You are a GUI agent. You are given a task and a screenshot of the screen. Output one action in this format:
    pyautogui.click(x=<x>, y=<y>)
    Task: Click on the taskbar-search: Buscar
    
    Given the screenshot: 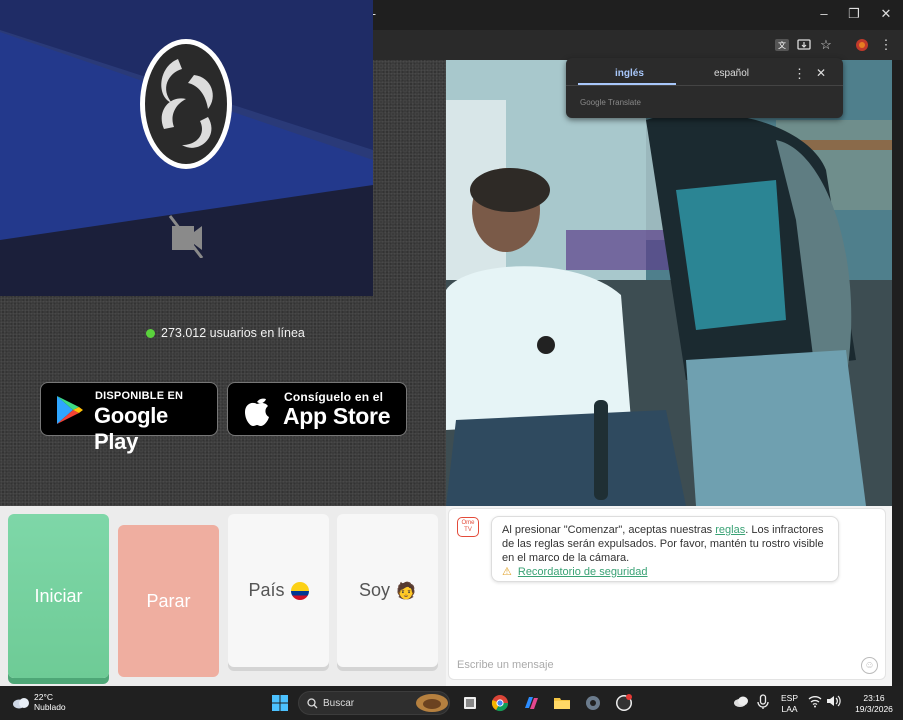 What is the action you would take?
    pyautogui.click(x=374, y=703)
    